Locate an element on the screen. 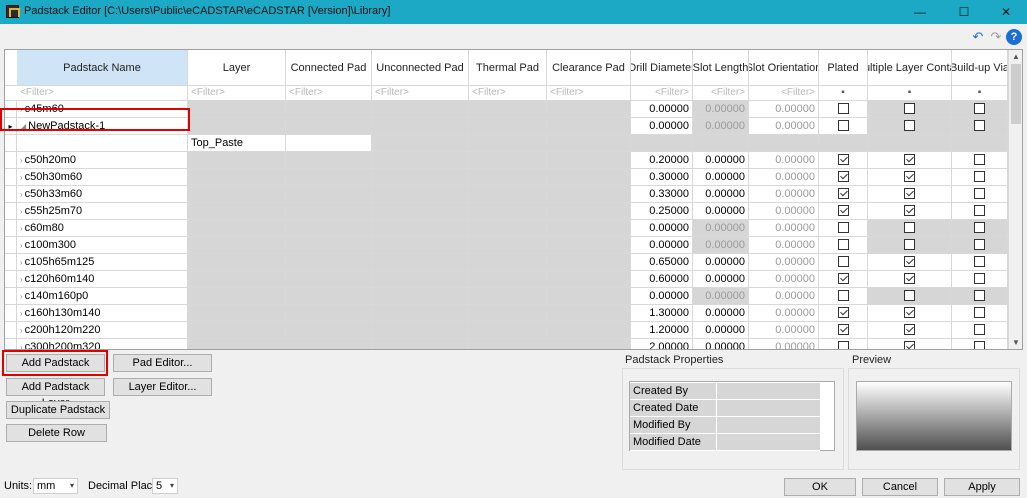 The width and height of the screenshot is (1027, 498). filter-cell-thermal: <Filter> is located at coordinates (508, 93).